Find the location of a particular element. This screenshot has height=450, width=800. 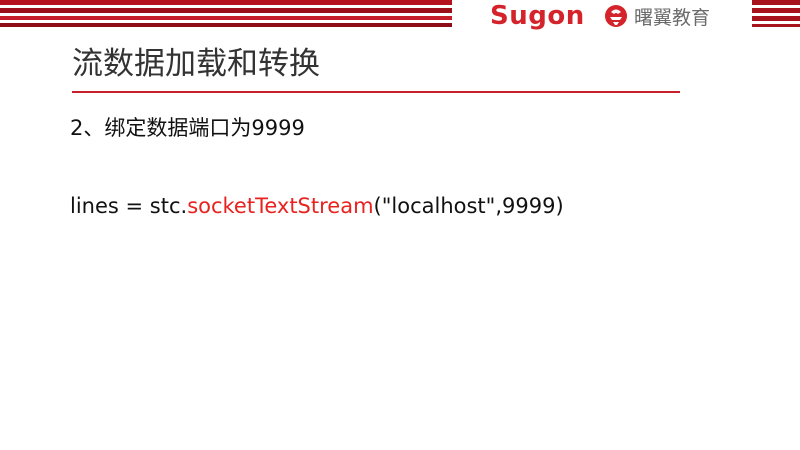

code-suffix: ("localhost",9999) is located at coordinates (468, 206).